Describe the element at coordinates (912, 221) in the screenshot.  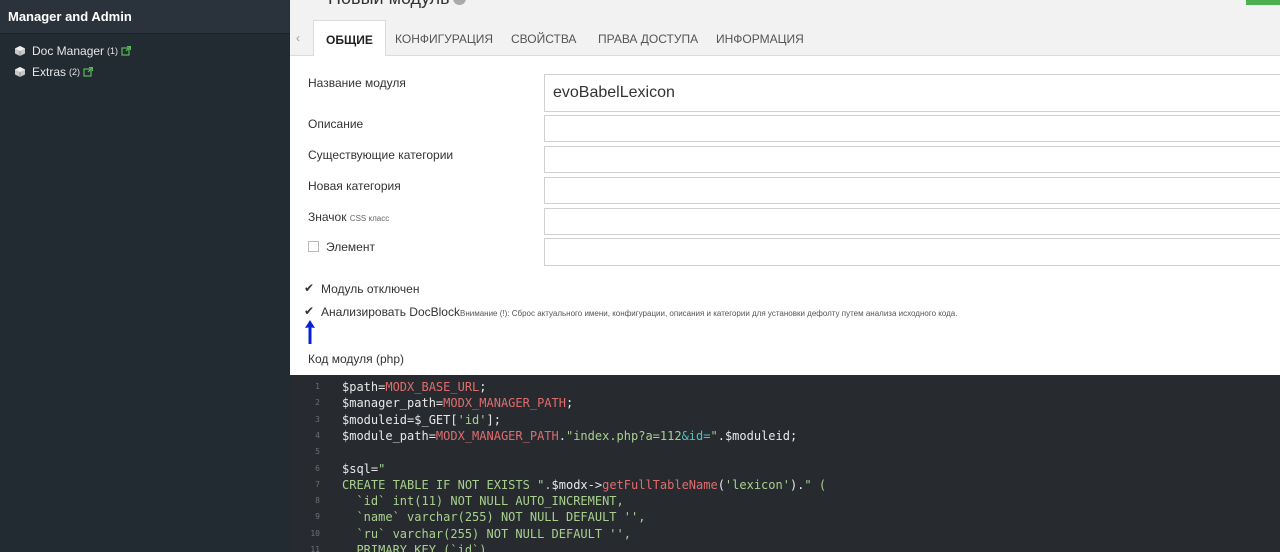
I see `icon-css-input` at that location.